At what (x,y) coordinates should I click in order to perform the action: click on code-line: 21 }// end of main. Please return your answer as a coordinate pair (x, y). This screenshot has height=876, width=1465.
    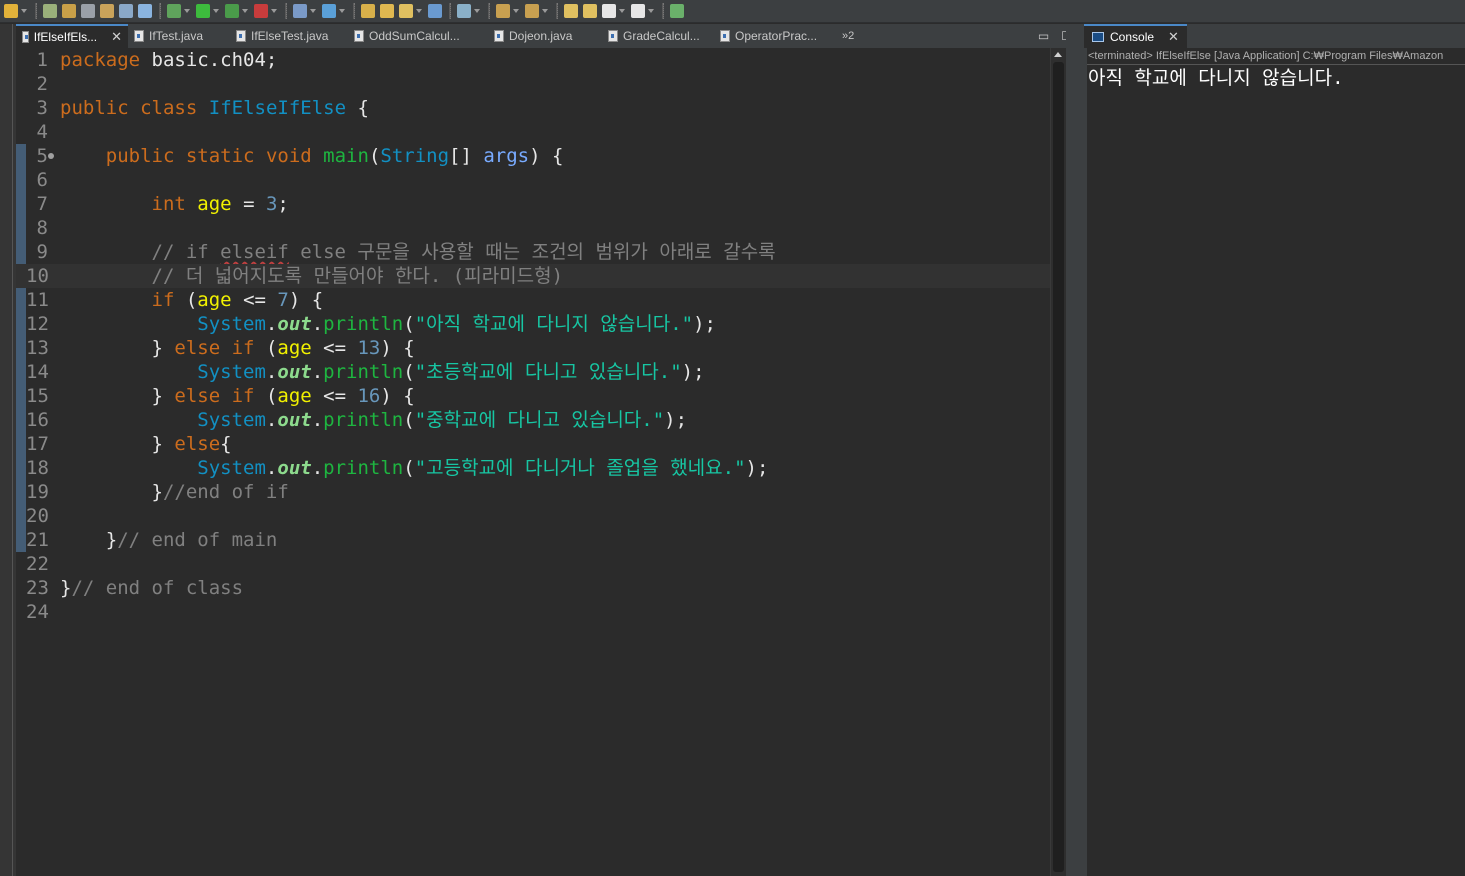
    Looking at the image, I should click on (533, 540).